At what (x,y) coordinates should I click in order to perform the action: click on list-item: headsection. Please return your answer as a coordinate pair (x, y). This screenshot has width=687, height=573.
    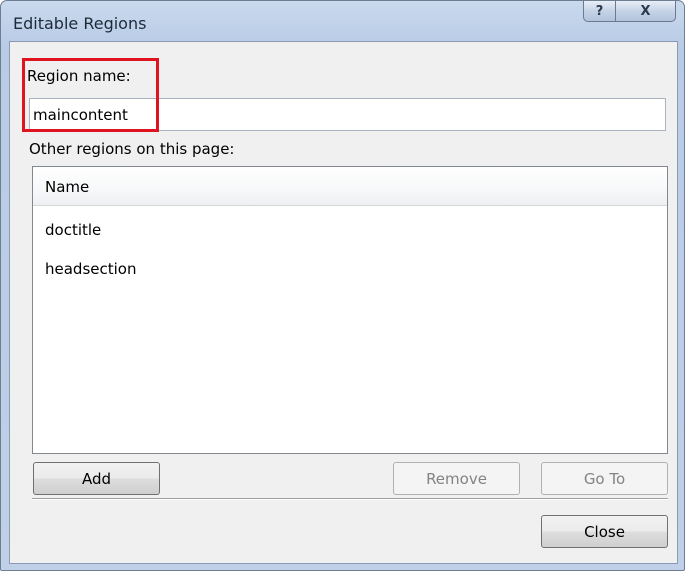
    Looking at the image, I should click on (90, 269).